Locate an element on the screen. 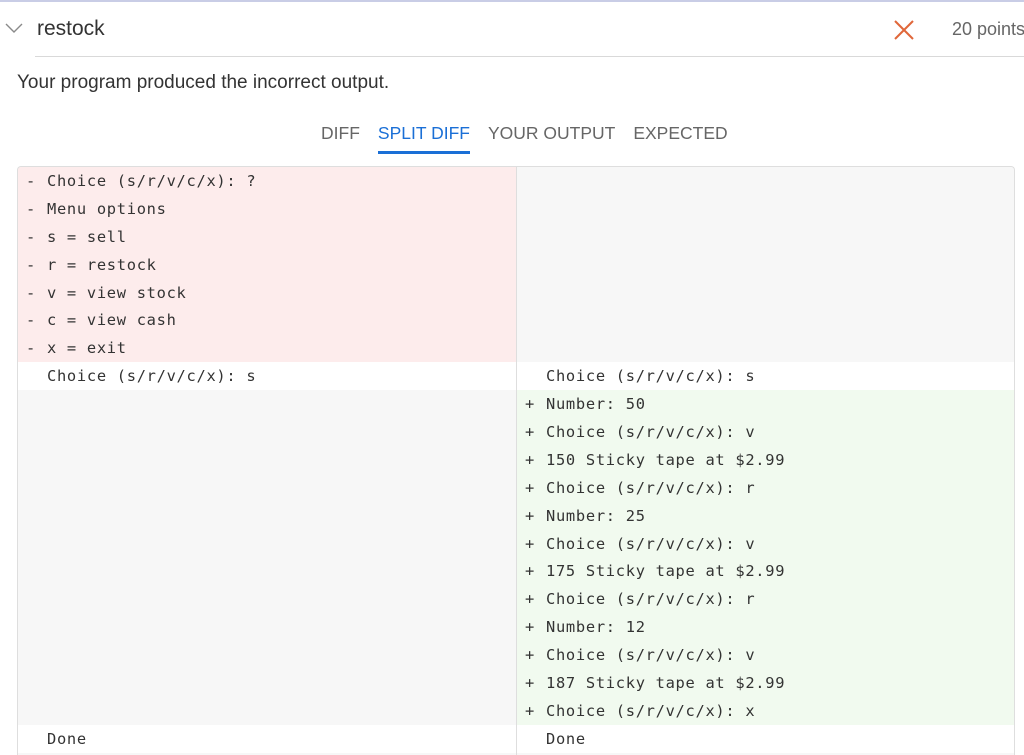 The image size is (1024, 755). diff-line-text: 175 Sticky tape at $2.99 is located at coordinates (666, 571).